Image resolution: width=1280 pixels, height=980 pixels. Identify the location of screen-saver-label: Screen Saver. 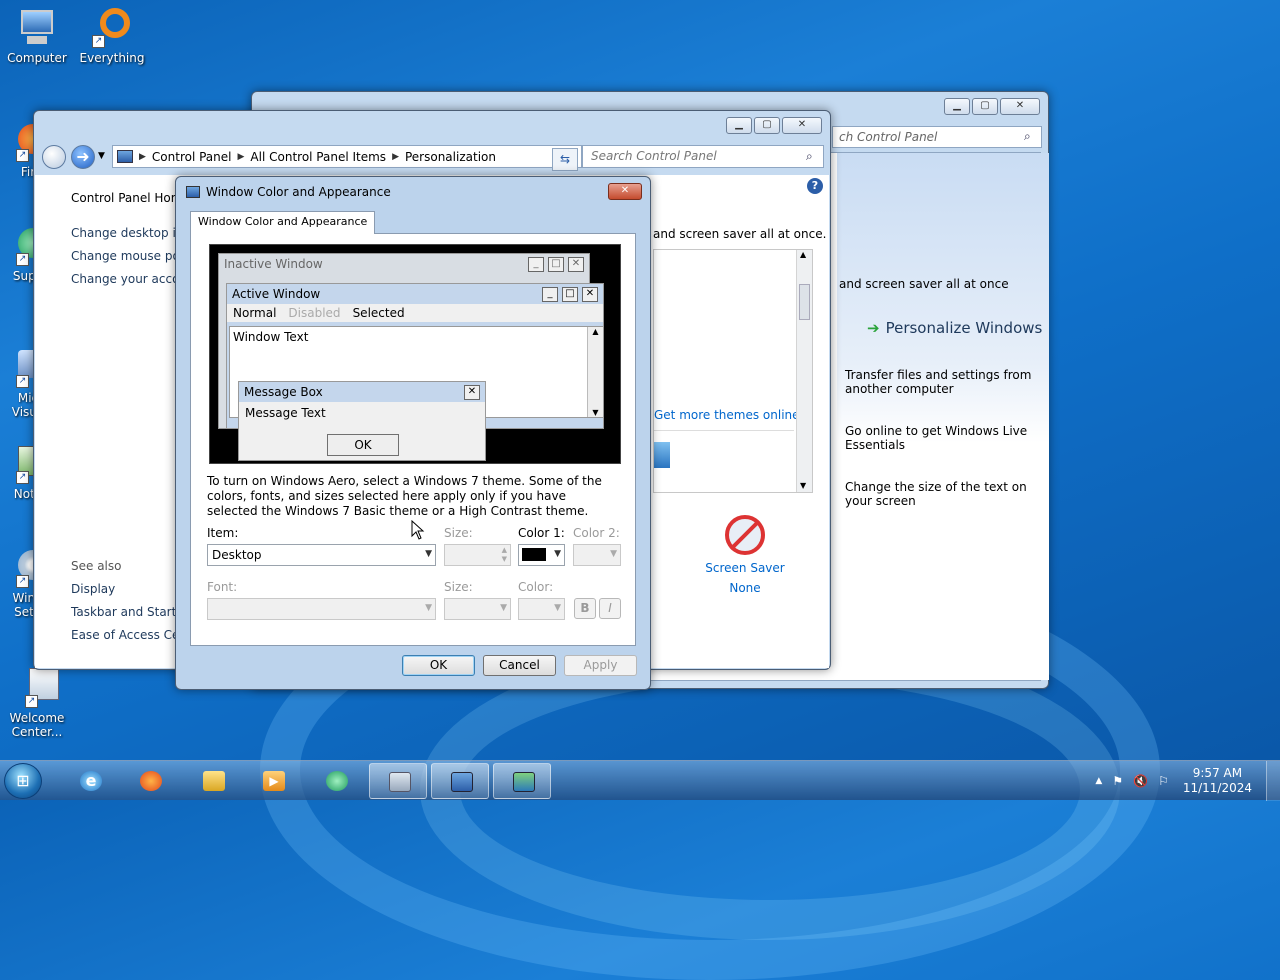
(745, 568).